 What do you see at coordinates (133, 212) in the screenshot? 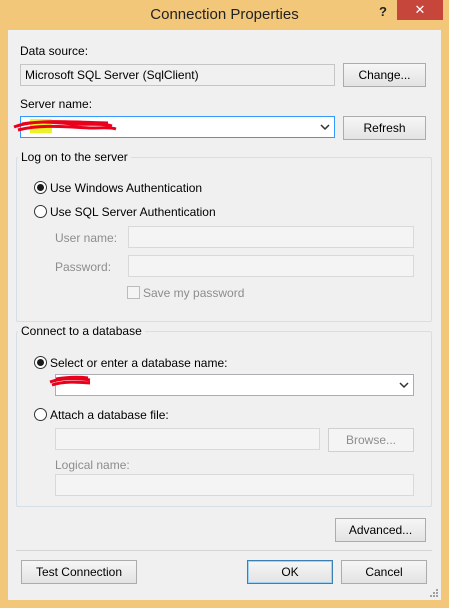
I see `sql-auth-label: Use SQL Server Authentication` at bounding box center [133, 212].